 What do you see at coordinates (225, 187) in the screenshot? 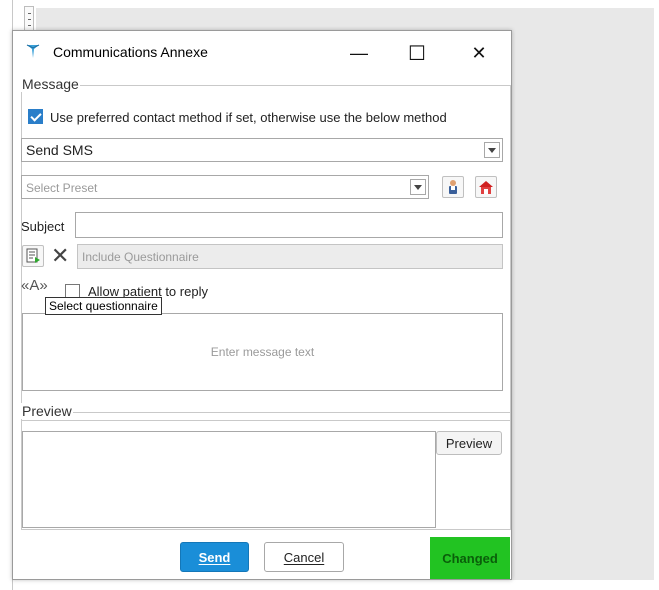
I see `preset-select: Select Preset` at bounding box center [225, 187].